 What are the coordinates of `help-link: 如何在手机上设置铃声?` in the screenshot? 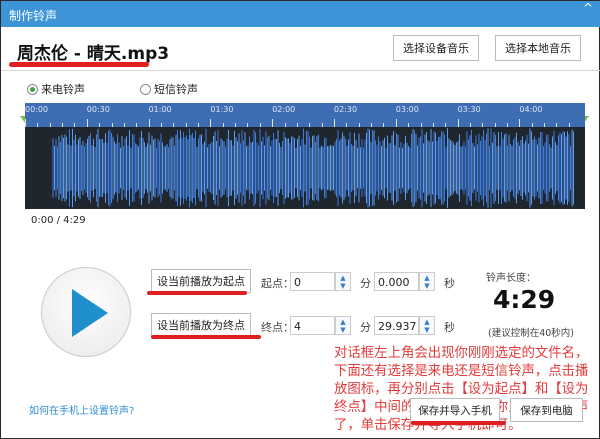 It's located at (81, 409).